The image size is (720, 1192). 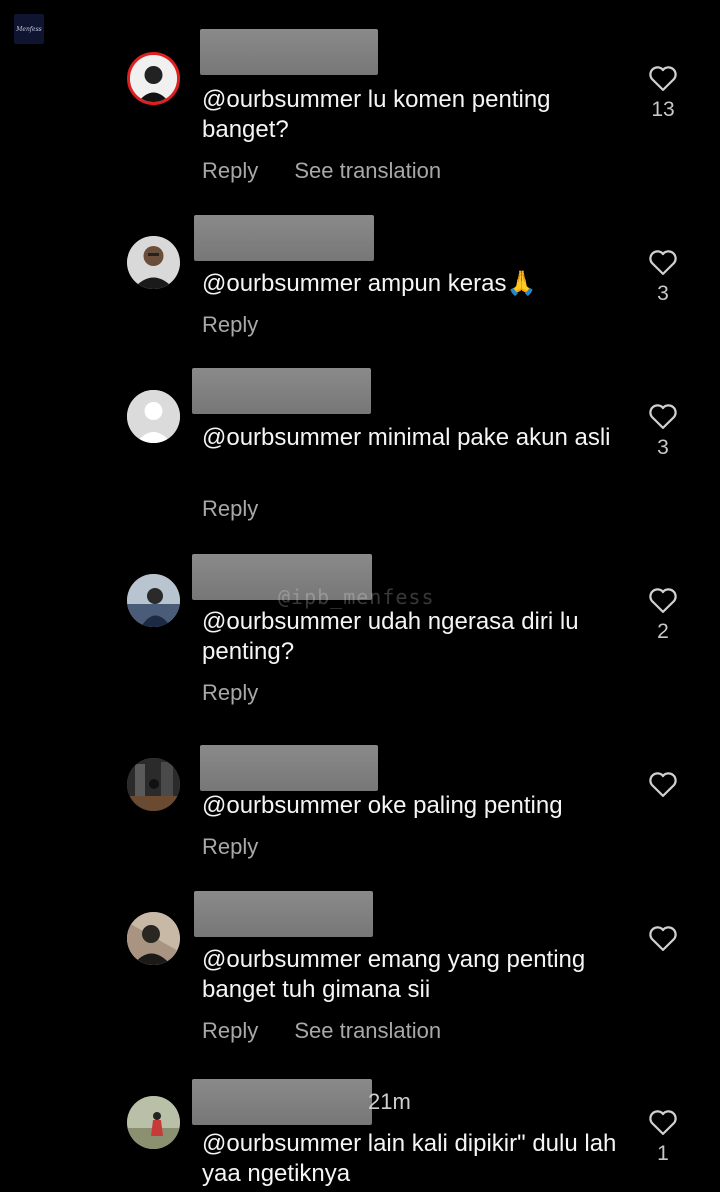 What do you see at coordinates (663, 631) in the screenshot?
I see `like-count: 2` at bounding box center [663, 631].